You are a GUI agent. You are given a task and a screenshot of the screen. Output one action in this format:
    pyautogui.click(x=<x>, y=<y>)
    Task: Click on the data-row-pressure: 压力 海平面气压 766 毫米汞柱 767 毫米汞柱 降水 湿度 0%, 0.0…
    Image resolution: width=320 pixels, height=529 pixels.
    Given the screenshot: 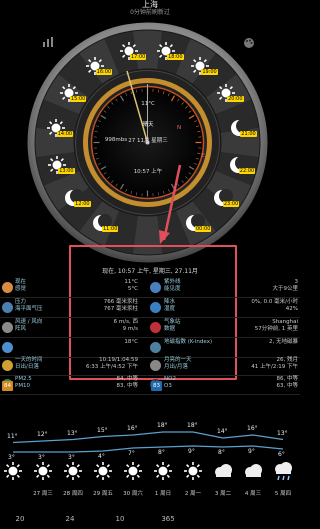 What is the action you would take?
    pyautogui.click(x=150, y=309)
    